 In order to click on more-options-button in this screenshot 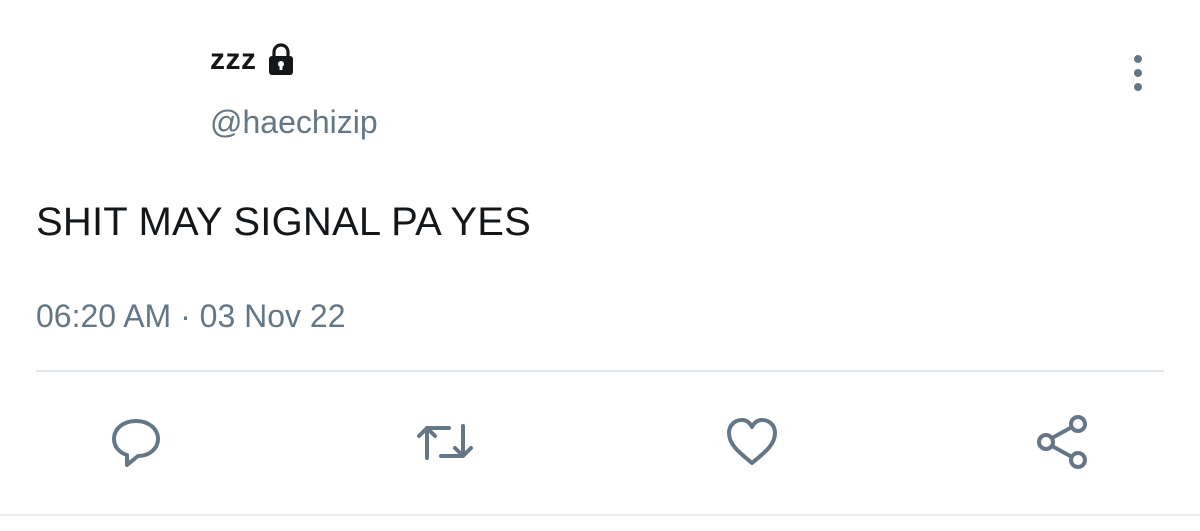, I will do `click(1138, 75)`.